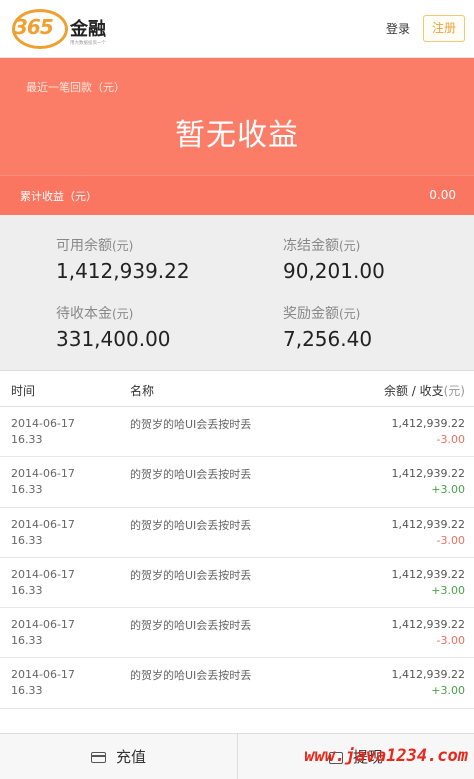 This screenshot has height=779, width=474. I want to click on earnings-status: 暂无收益, so click(237, 135).